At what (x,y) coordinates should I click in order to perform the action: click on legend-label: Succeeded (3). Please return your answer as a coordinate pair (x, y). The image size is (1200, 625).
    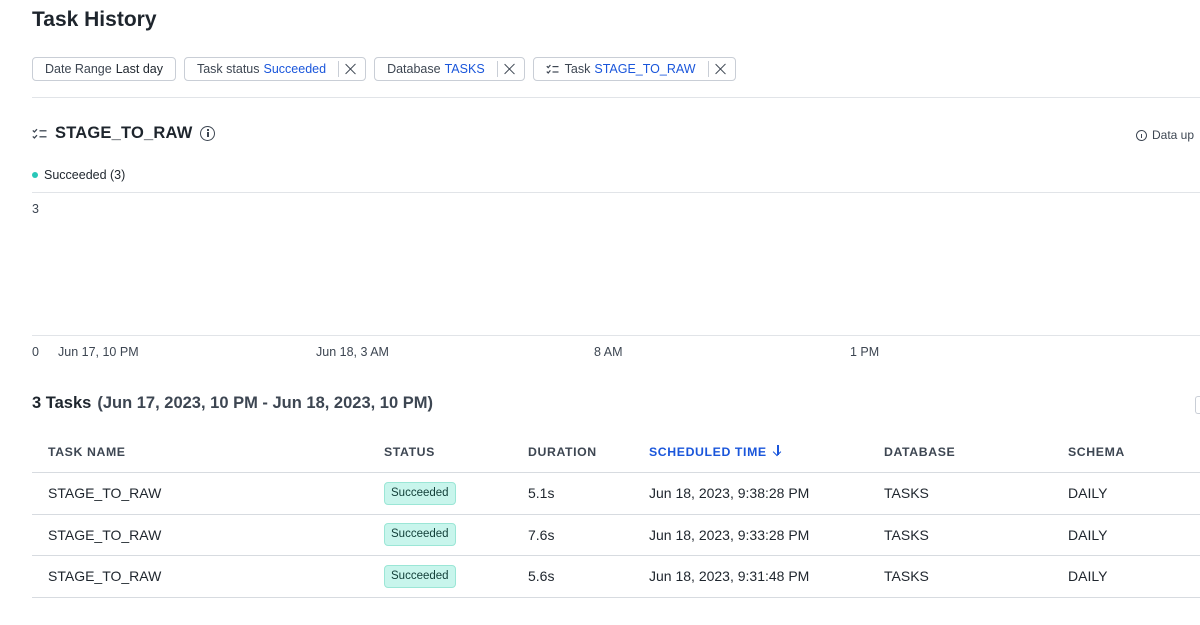
    Looking at the image, I should click on (85, 175).